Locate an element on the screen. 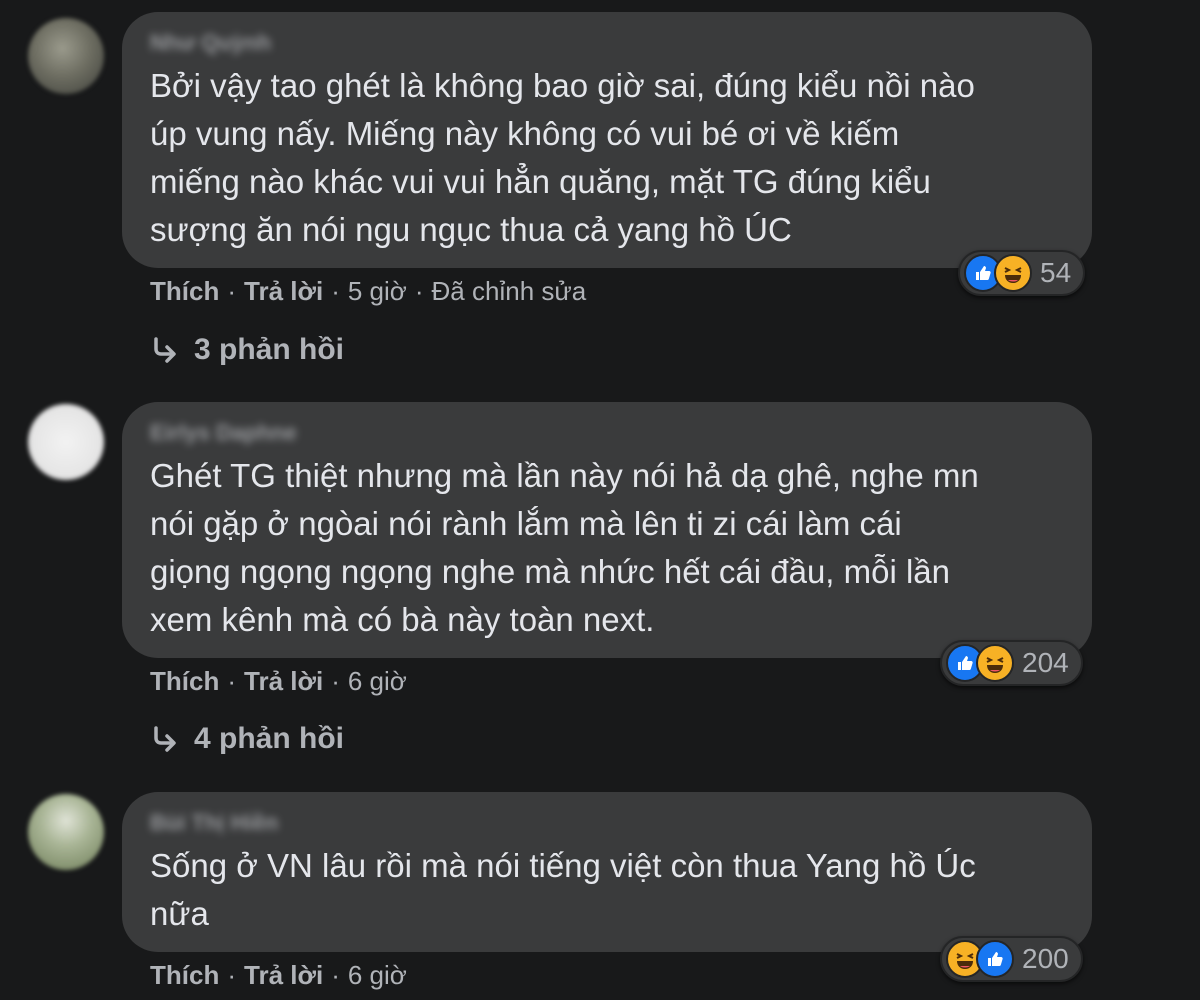  reaction-count: 54 is located at coordinates (1056, 272).